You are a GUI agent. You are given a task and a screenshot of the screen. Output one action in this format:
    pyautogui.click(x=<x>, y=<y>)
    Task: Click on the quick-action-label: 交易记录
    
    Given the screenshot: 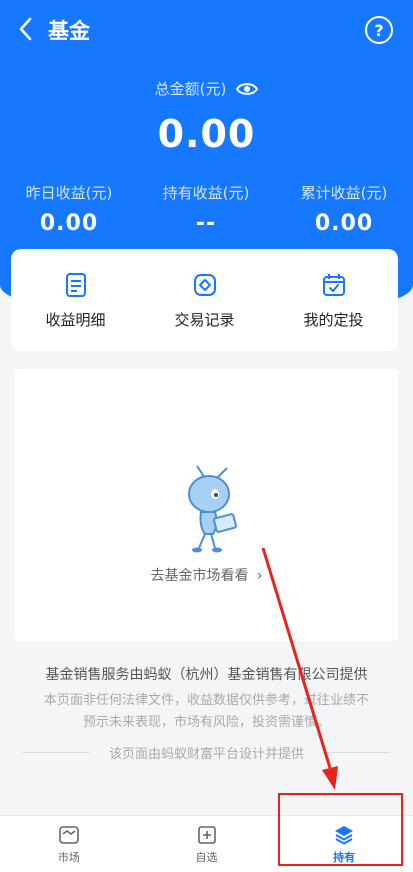 What is the action you would take?
    pyautogui.click(x=204, y=319)
    